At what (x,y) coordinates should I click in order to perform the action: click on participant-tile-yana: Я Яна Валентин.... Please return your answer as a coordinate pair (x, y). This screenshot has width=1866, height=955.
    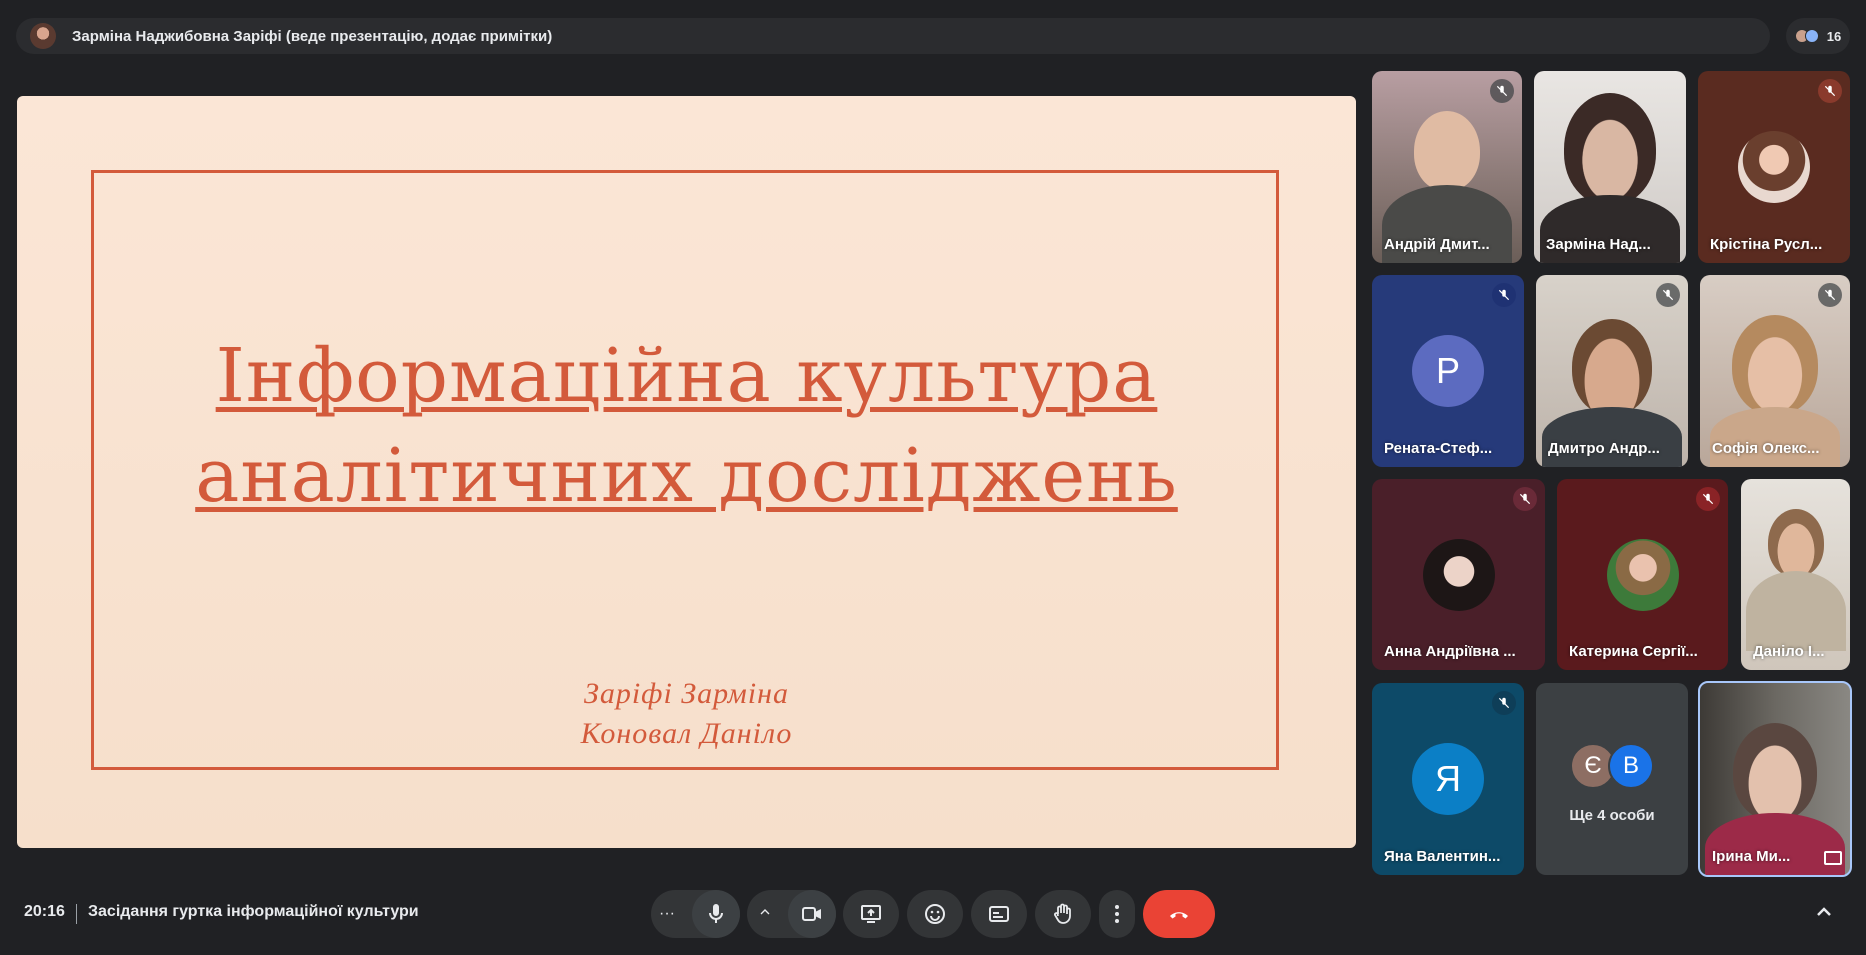
    Looking at the image, I should click on (1448, 779).